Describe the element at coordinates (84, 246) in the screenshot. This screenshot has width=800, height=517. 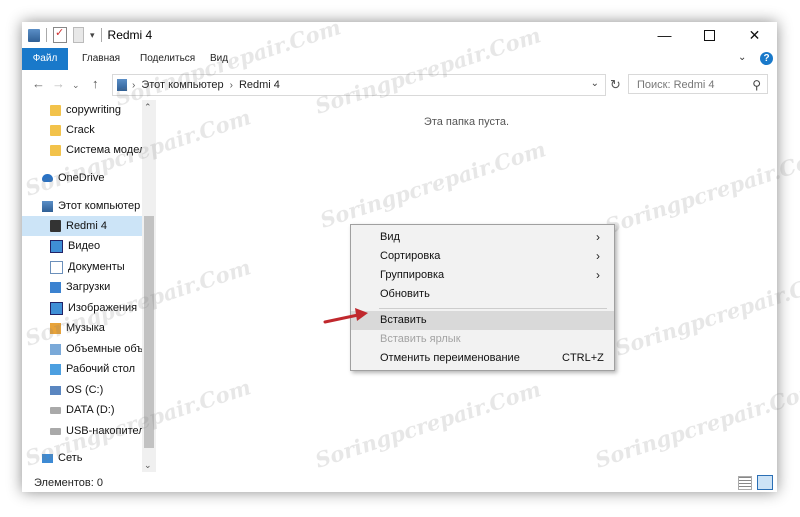
I see `sidebar-item-label: Видео` at that location.